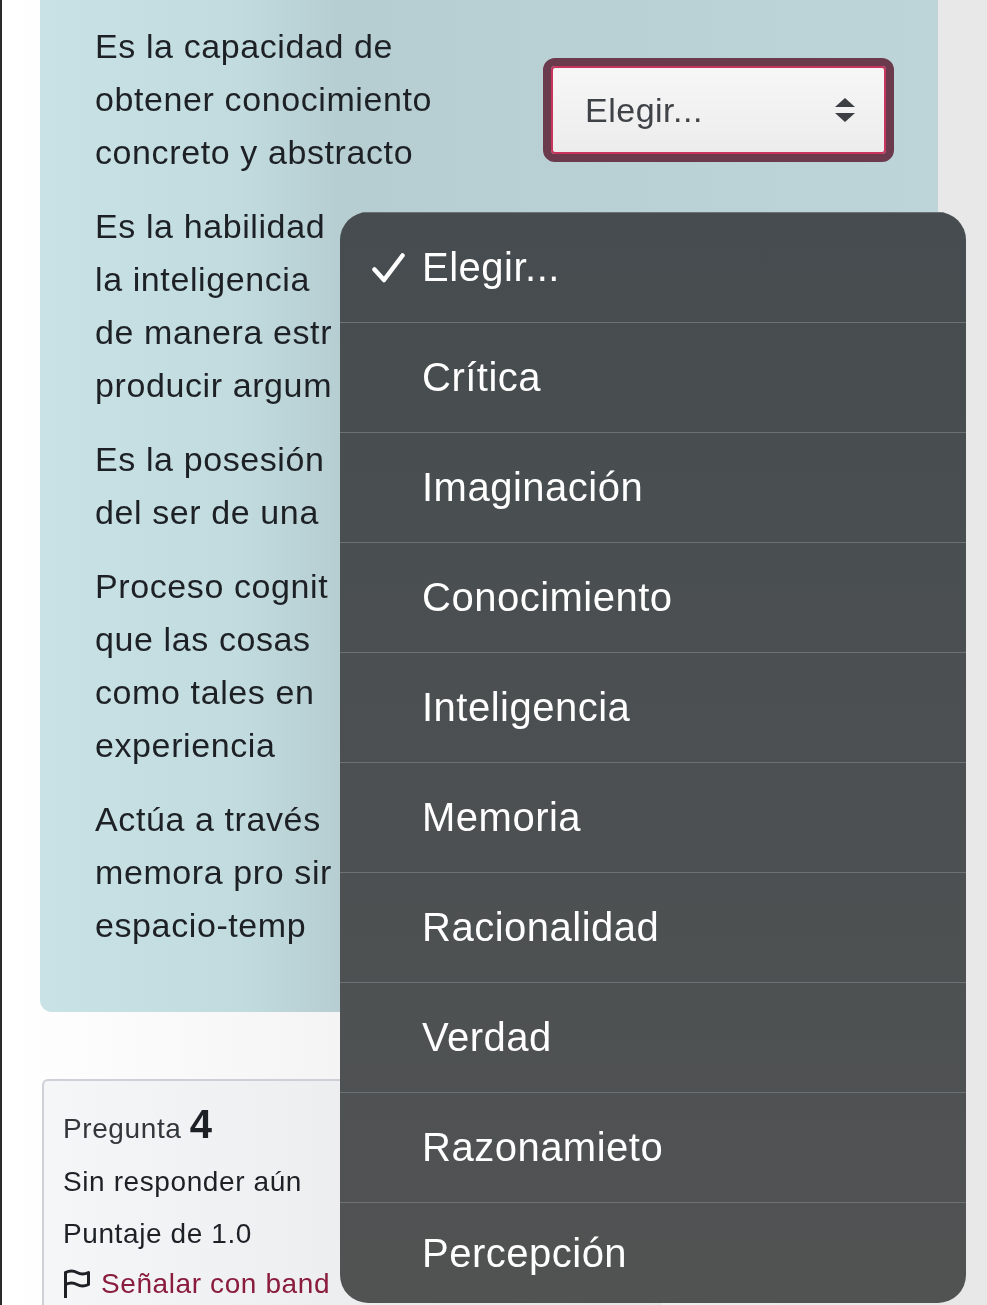 Image resolution: width=987 pixels, height=1305 pixels. I want to click on question-grade: Puntaje de 1.0, so click(157, 1234).